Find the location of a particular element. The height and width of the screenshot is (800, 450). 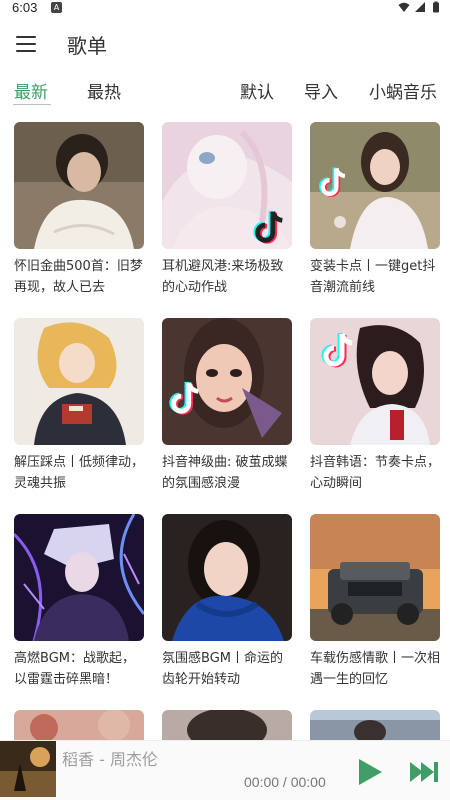

next-track-icon is located at coordinates (424, 772).